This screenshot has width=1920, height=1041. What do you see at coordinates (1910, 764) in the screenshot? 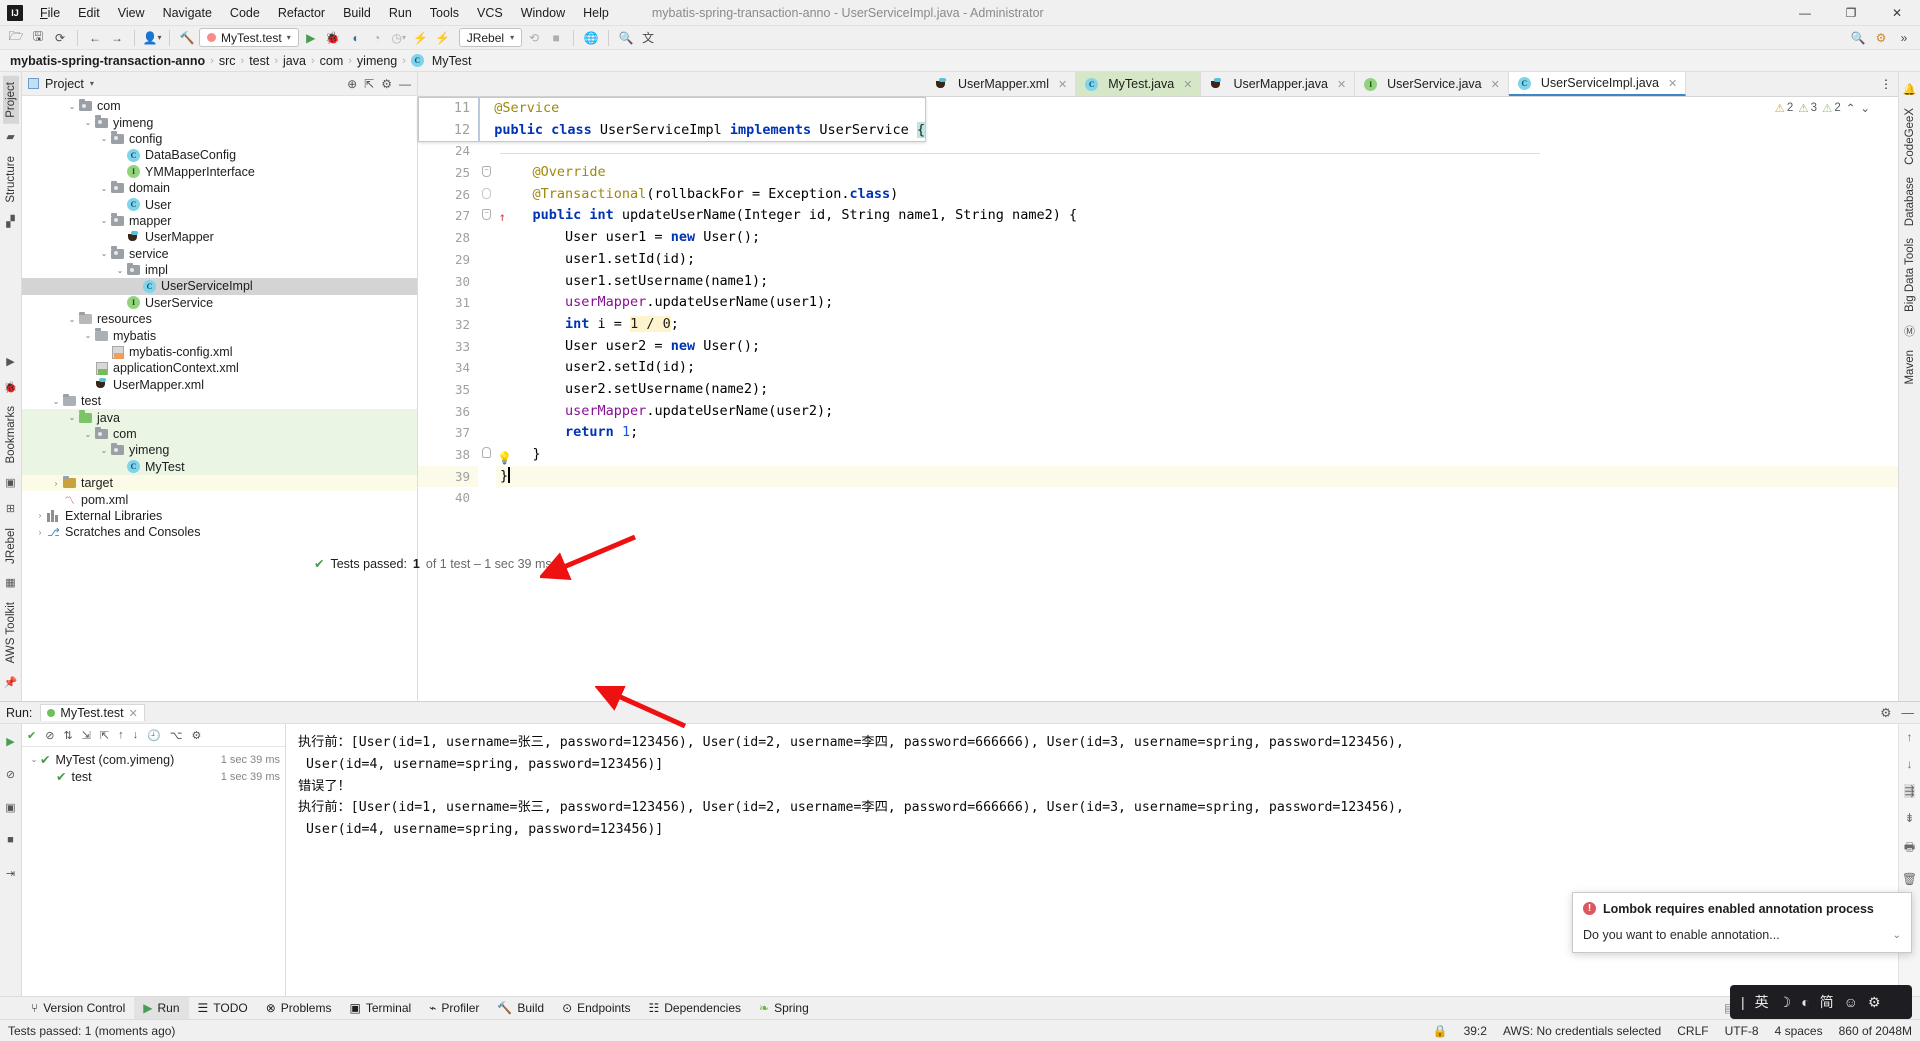
I see `scroll-down-icon: ↓` at bounding box center [1910, 764].